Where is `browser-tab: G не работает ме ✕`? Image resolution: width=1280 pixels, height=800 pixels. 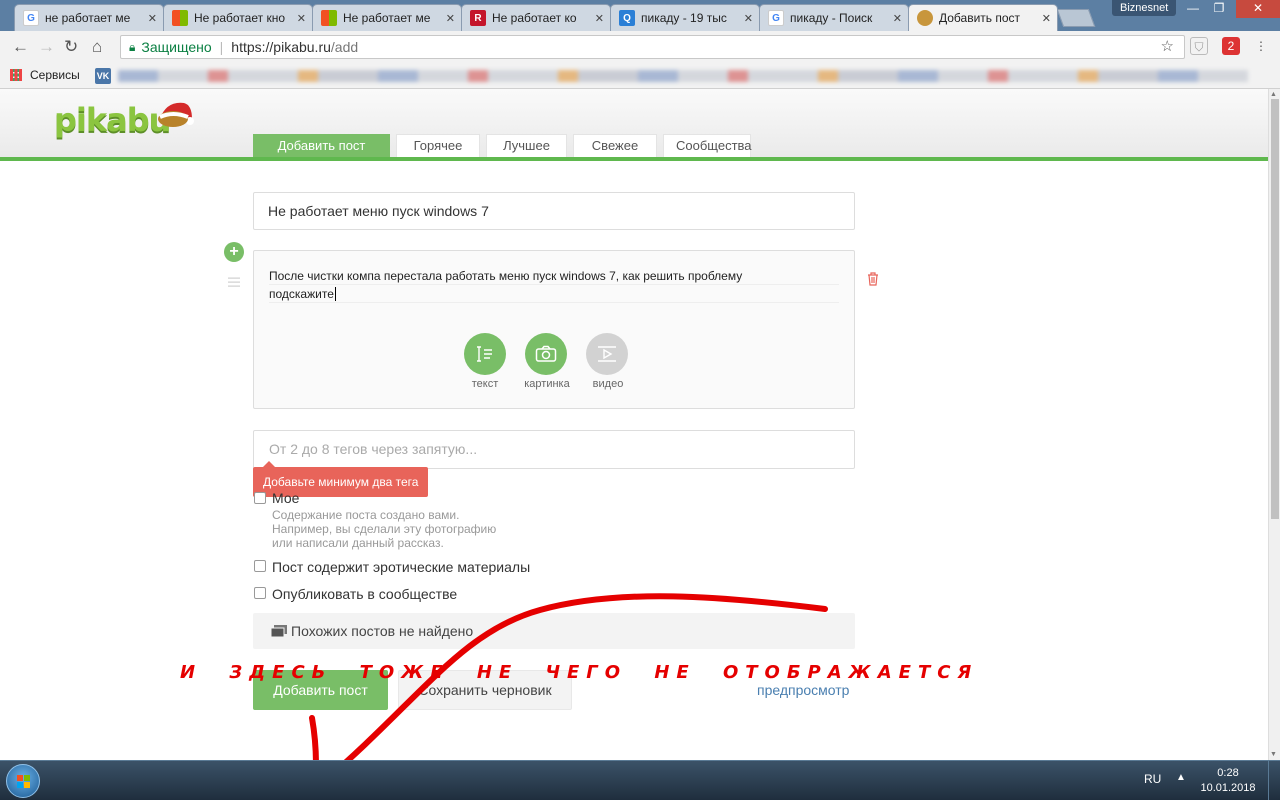 browser-tab: G не работает ме ✕ is located at coordinates (89, 17).